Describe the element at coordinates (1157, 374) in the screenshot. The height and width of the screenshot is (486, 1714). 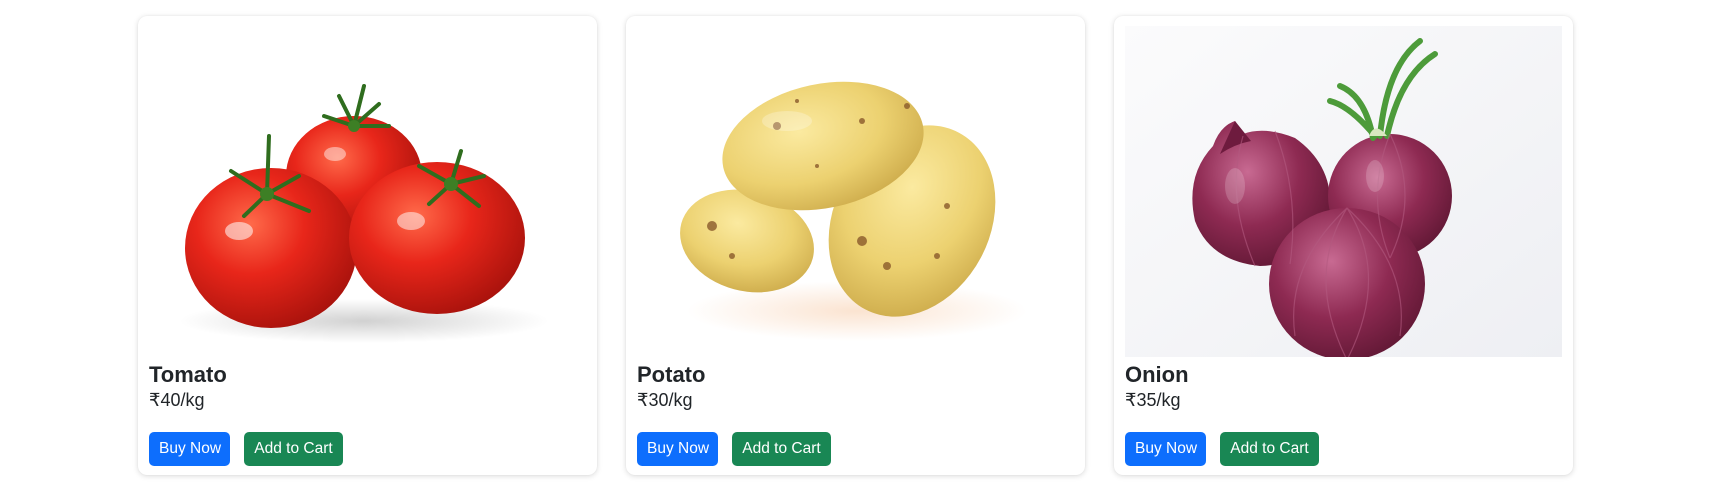
I see `product-name: Onion` at that location.